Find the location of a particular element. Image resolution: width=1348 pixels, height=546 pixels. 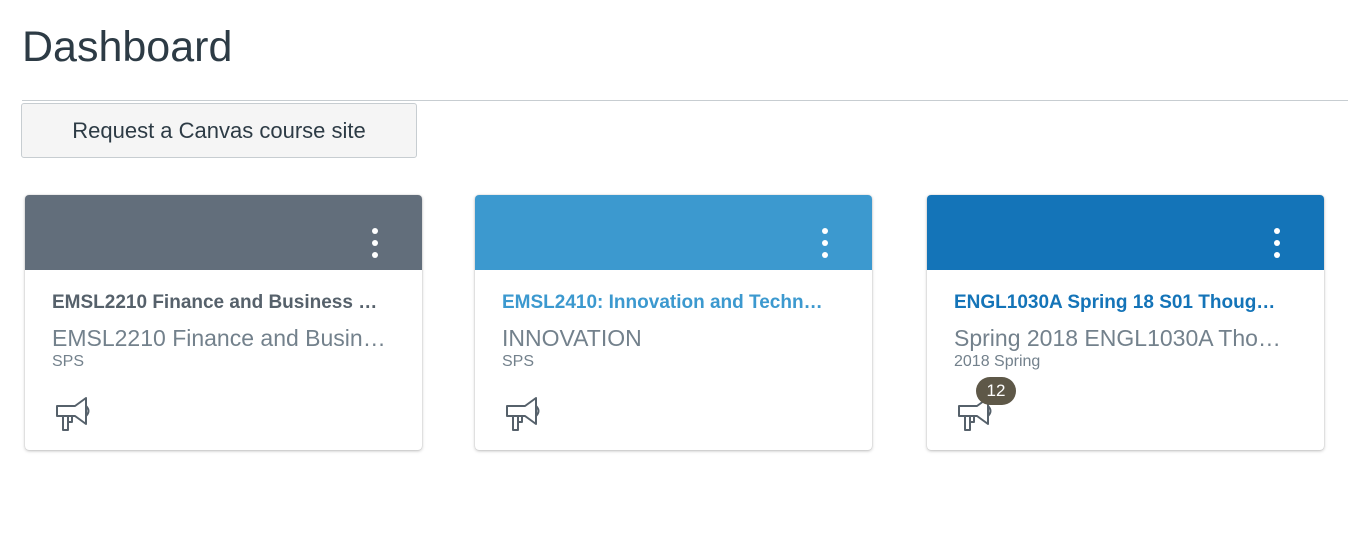

header-divider is located at coordinates (685, 100).